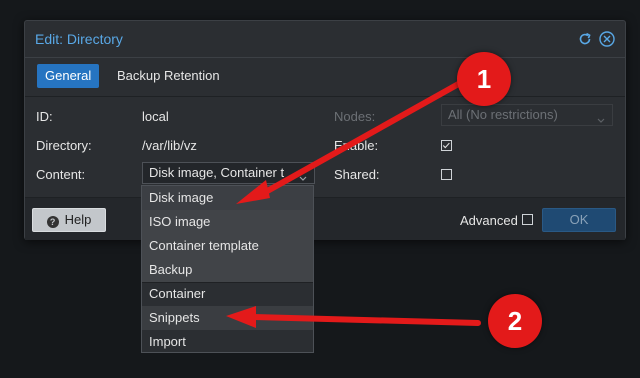 The image size is (640, 378). I want to click on content-label: Content:, so click(61, 174).